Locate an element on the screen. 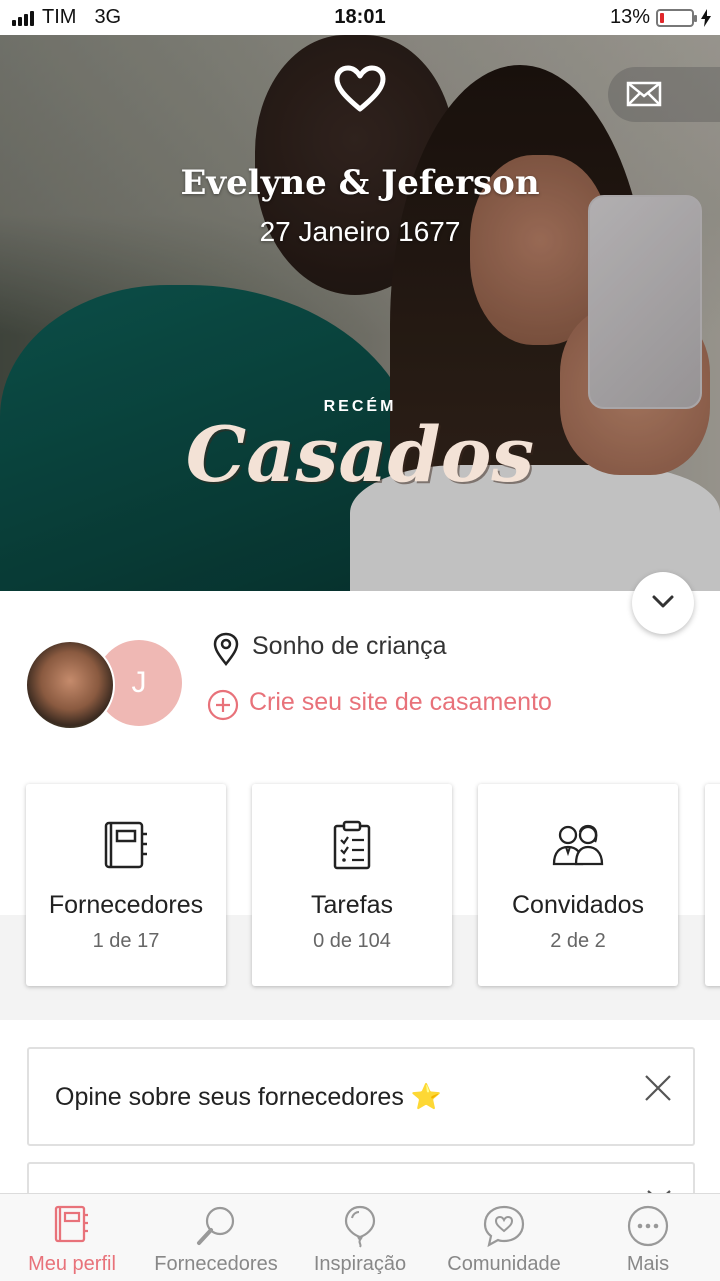 This screenshot has width=720, height=1281. status-right: 13% is located at coordinates (661, 17).